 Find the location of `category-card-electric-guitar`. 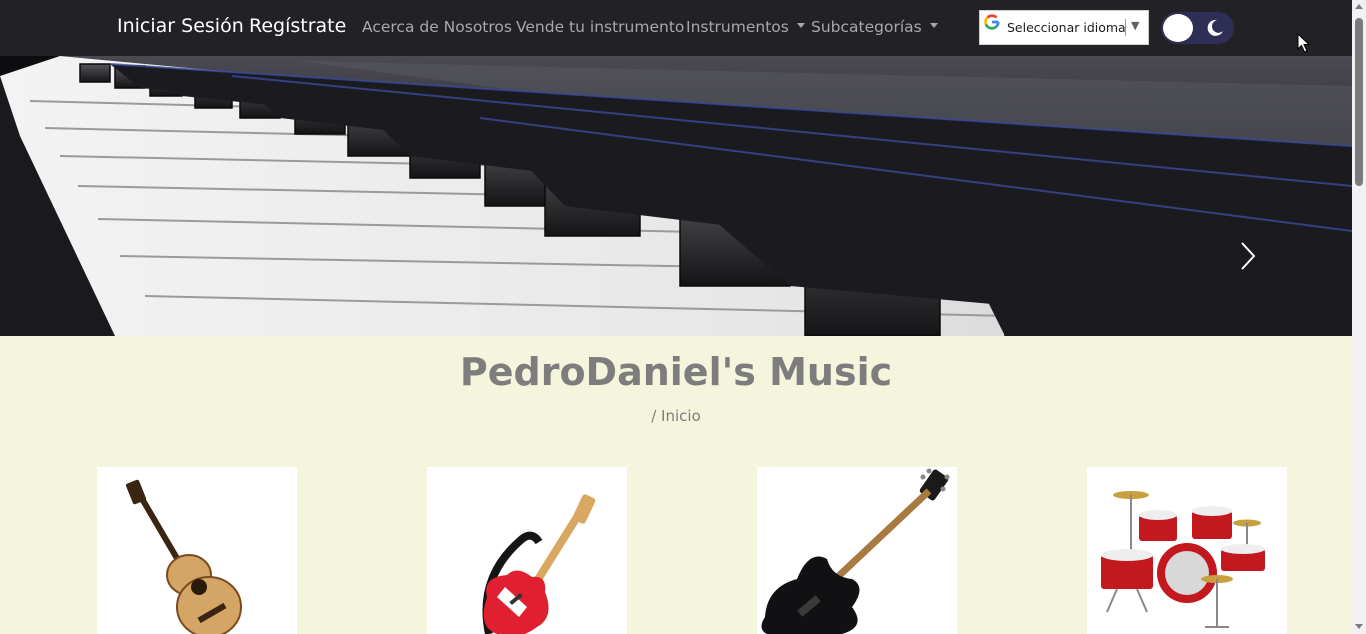

category-card-electric-guitar is located at coordinates (527, 550).